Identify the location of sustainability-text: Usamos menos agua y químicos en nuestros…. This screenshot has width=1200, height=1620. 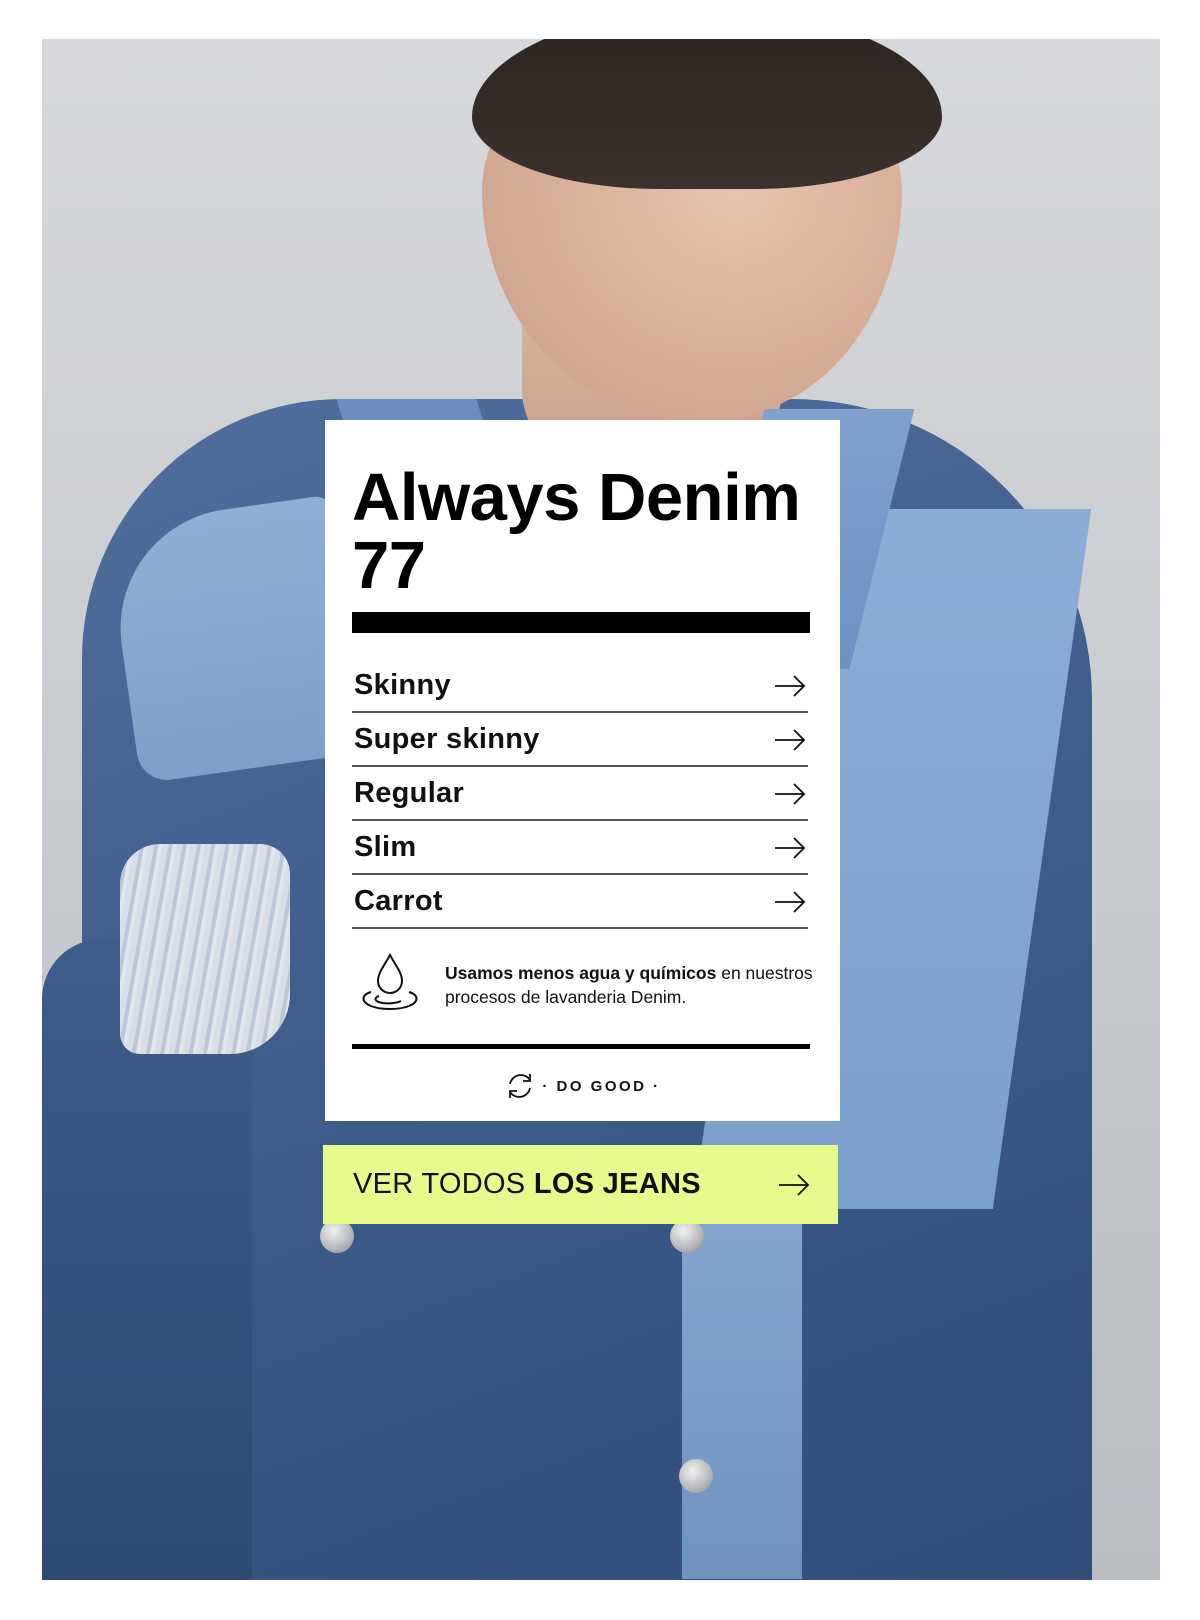
(630, 985).